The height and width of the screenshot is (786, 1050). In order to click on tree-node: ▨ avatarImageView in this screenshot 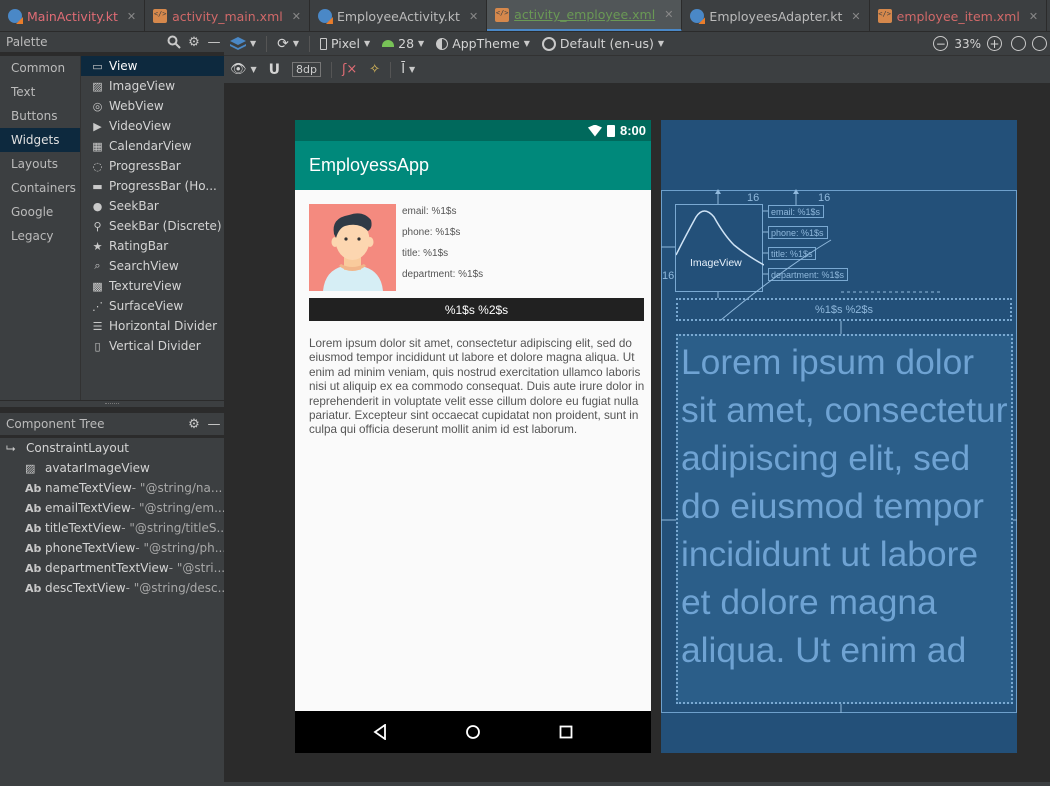, I will do `click(112, 468)`.